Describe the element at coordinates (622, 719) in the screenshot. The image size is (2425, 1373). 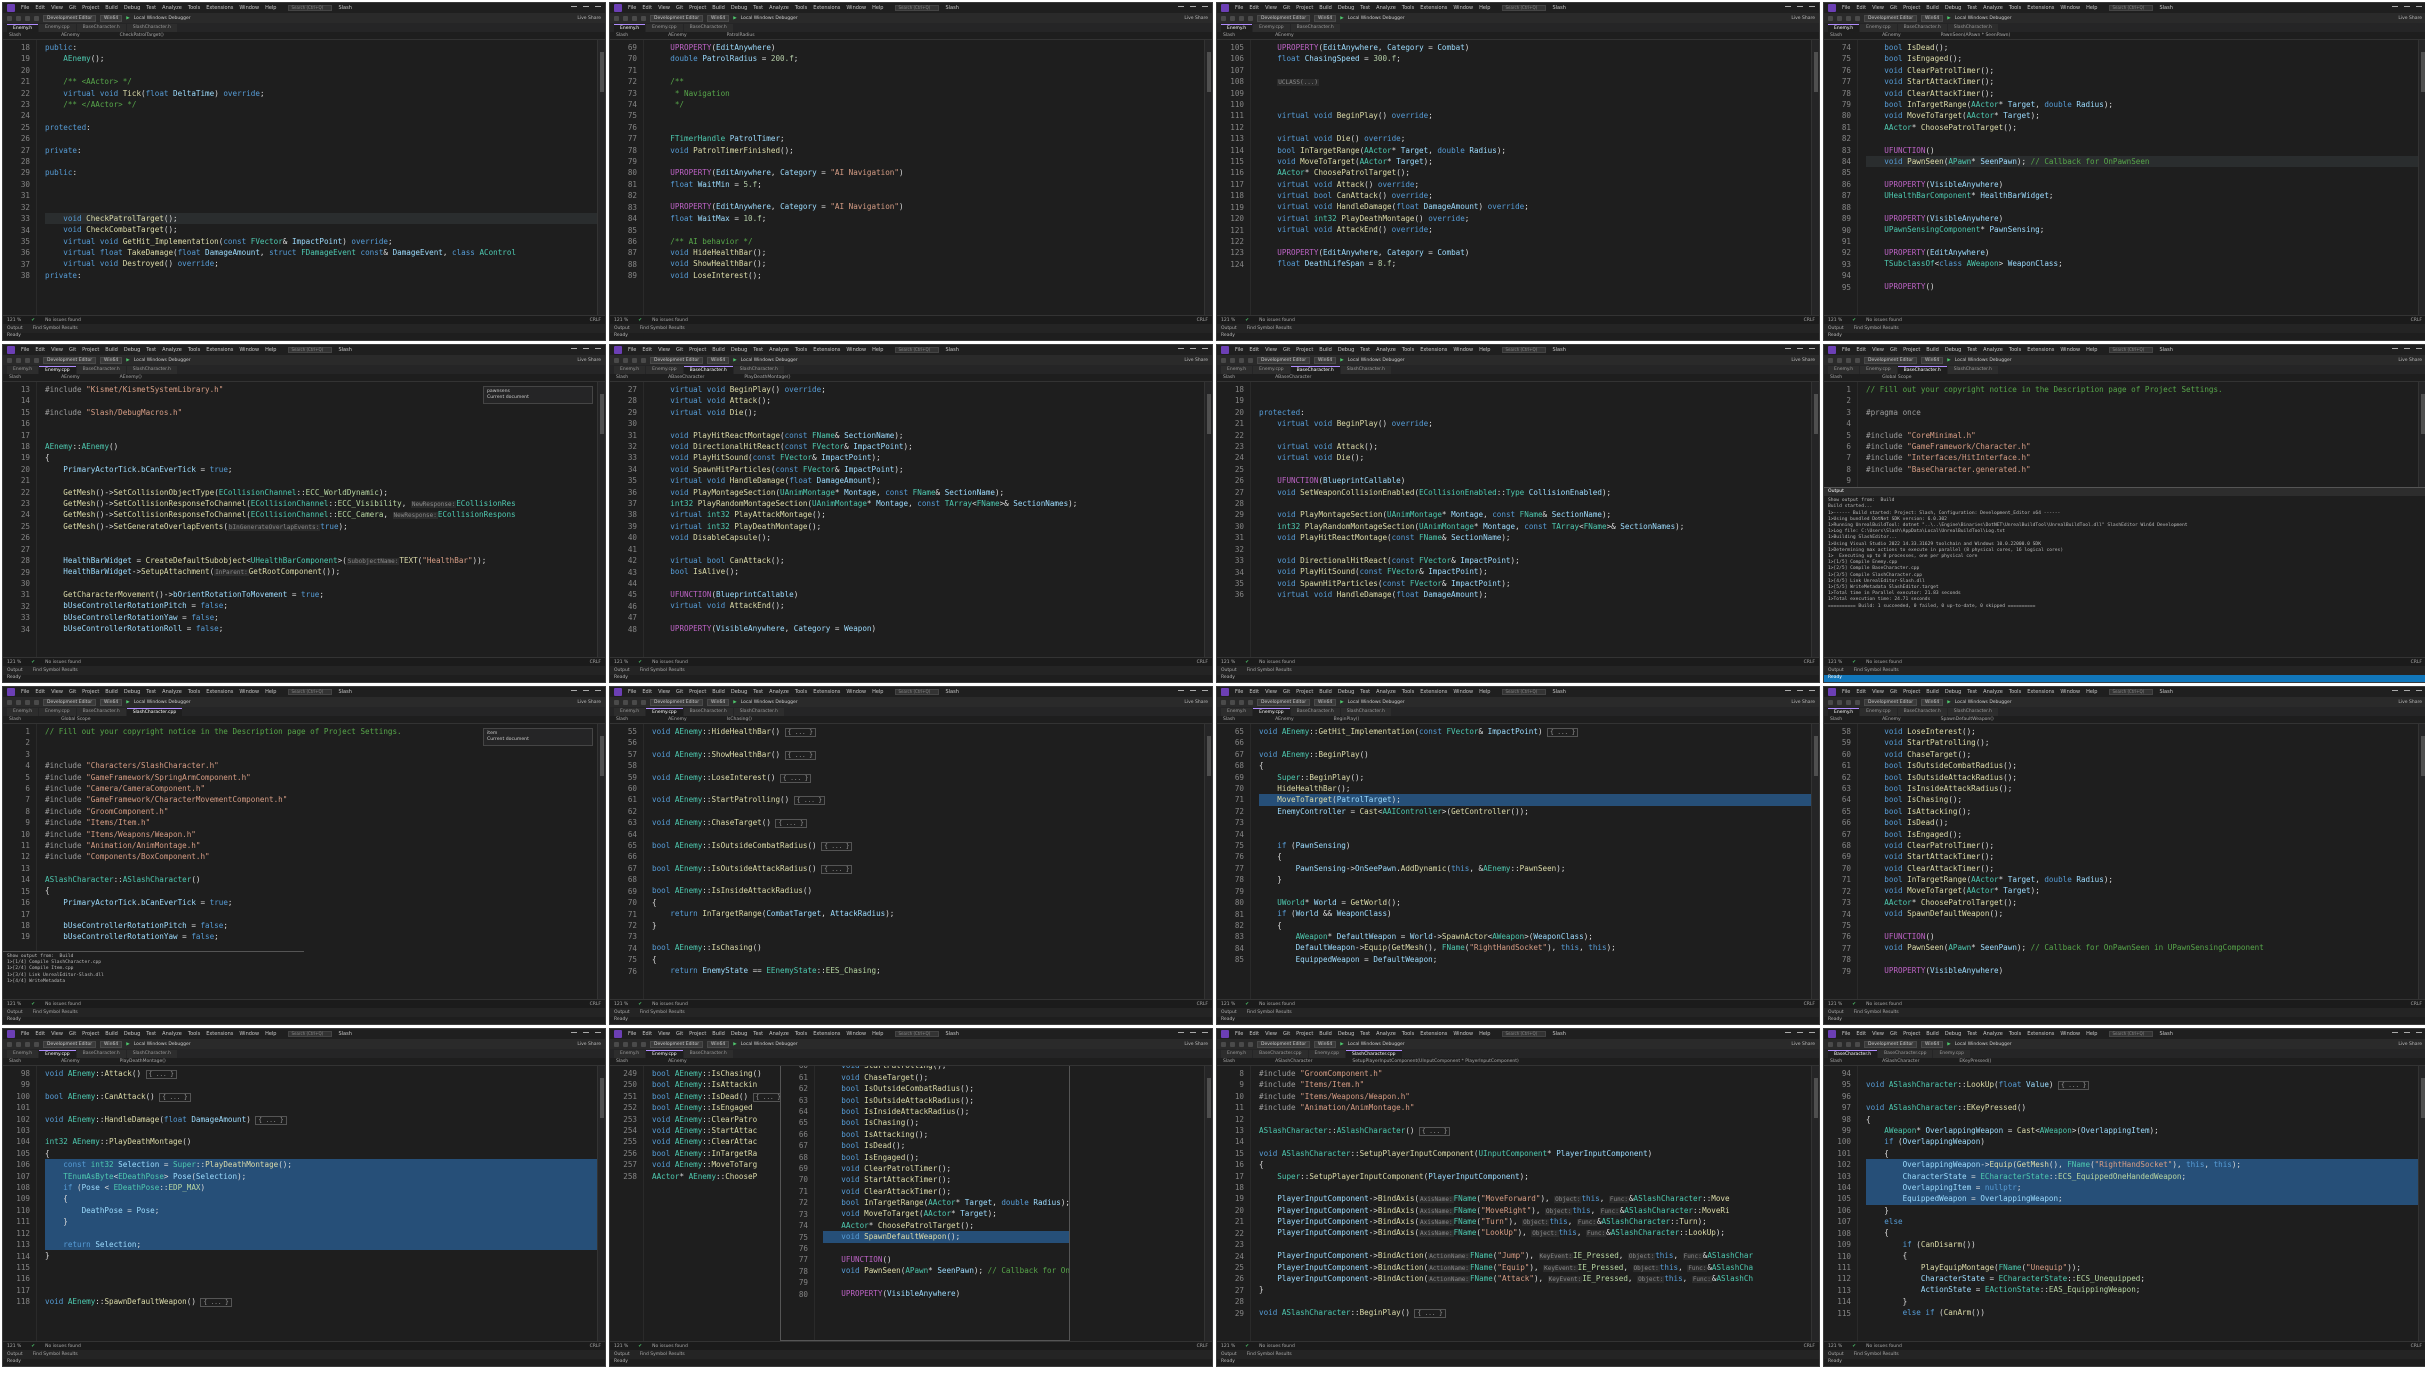
I see `navigation-dropdown: Slash` at that location.